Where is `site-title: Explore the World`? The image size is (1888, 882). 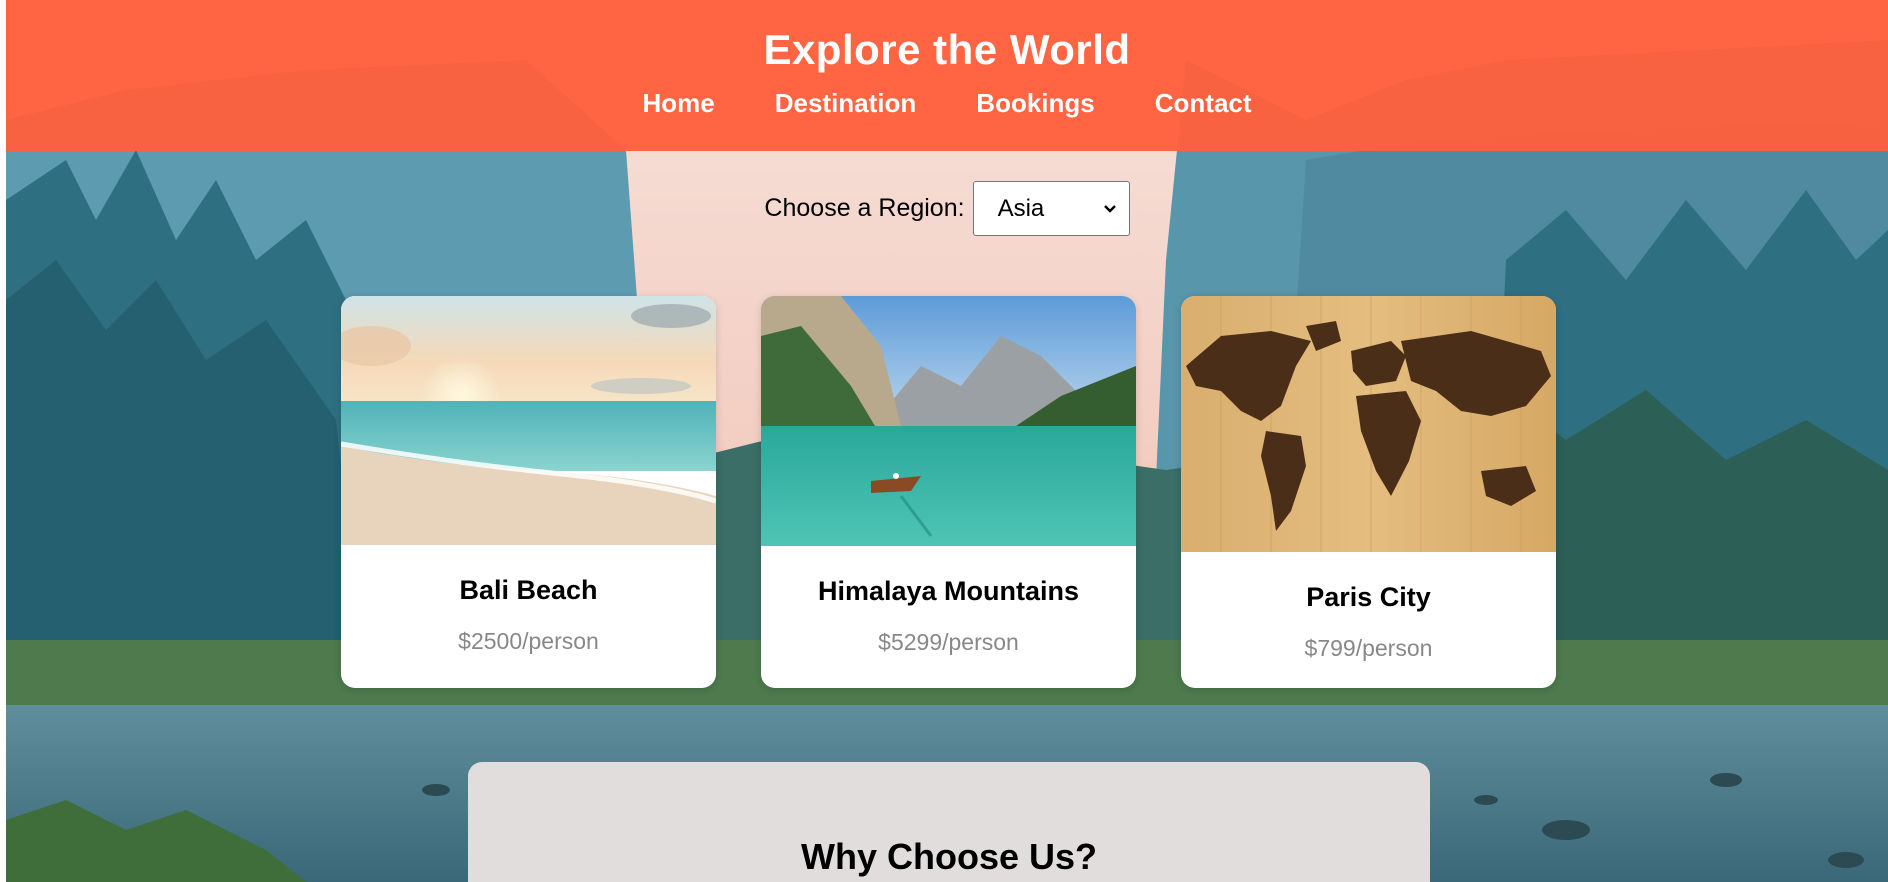
site-title: Explore the World is located at coordinates (947, 49).